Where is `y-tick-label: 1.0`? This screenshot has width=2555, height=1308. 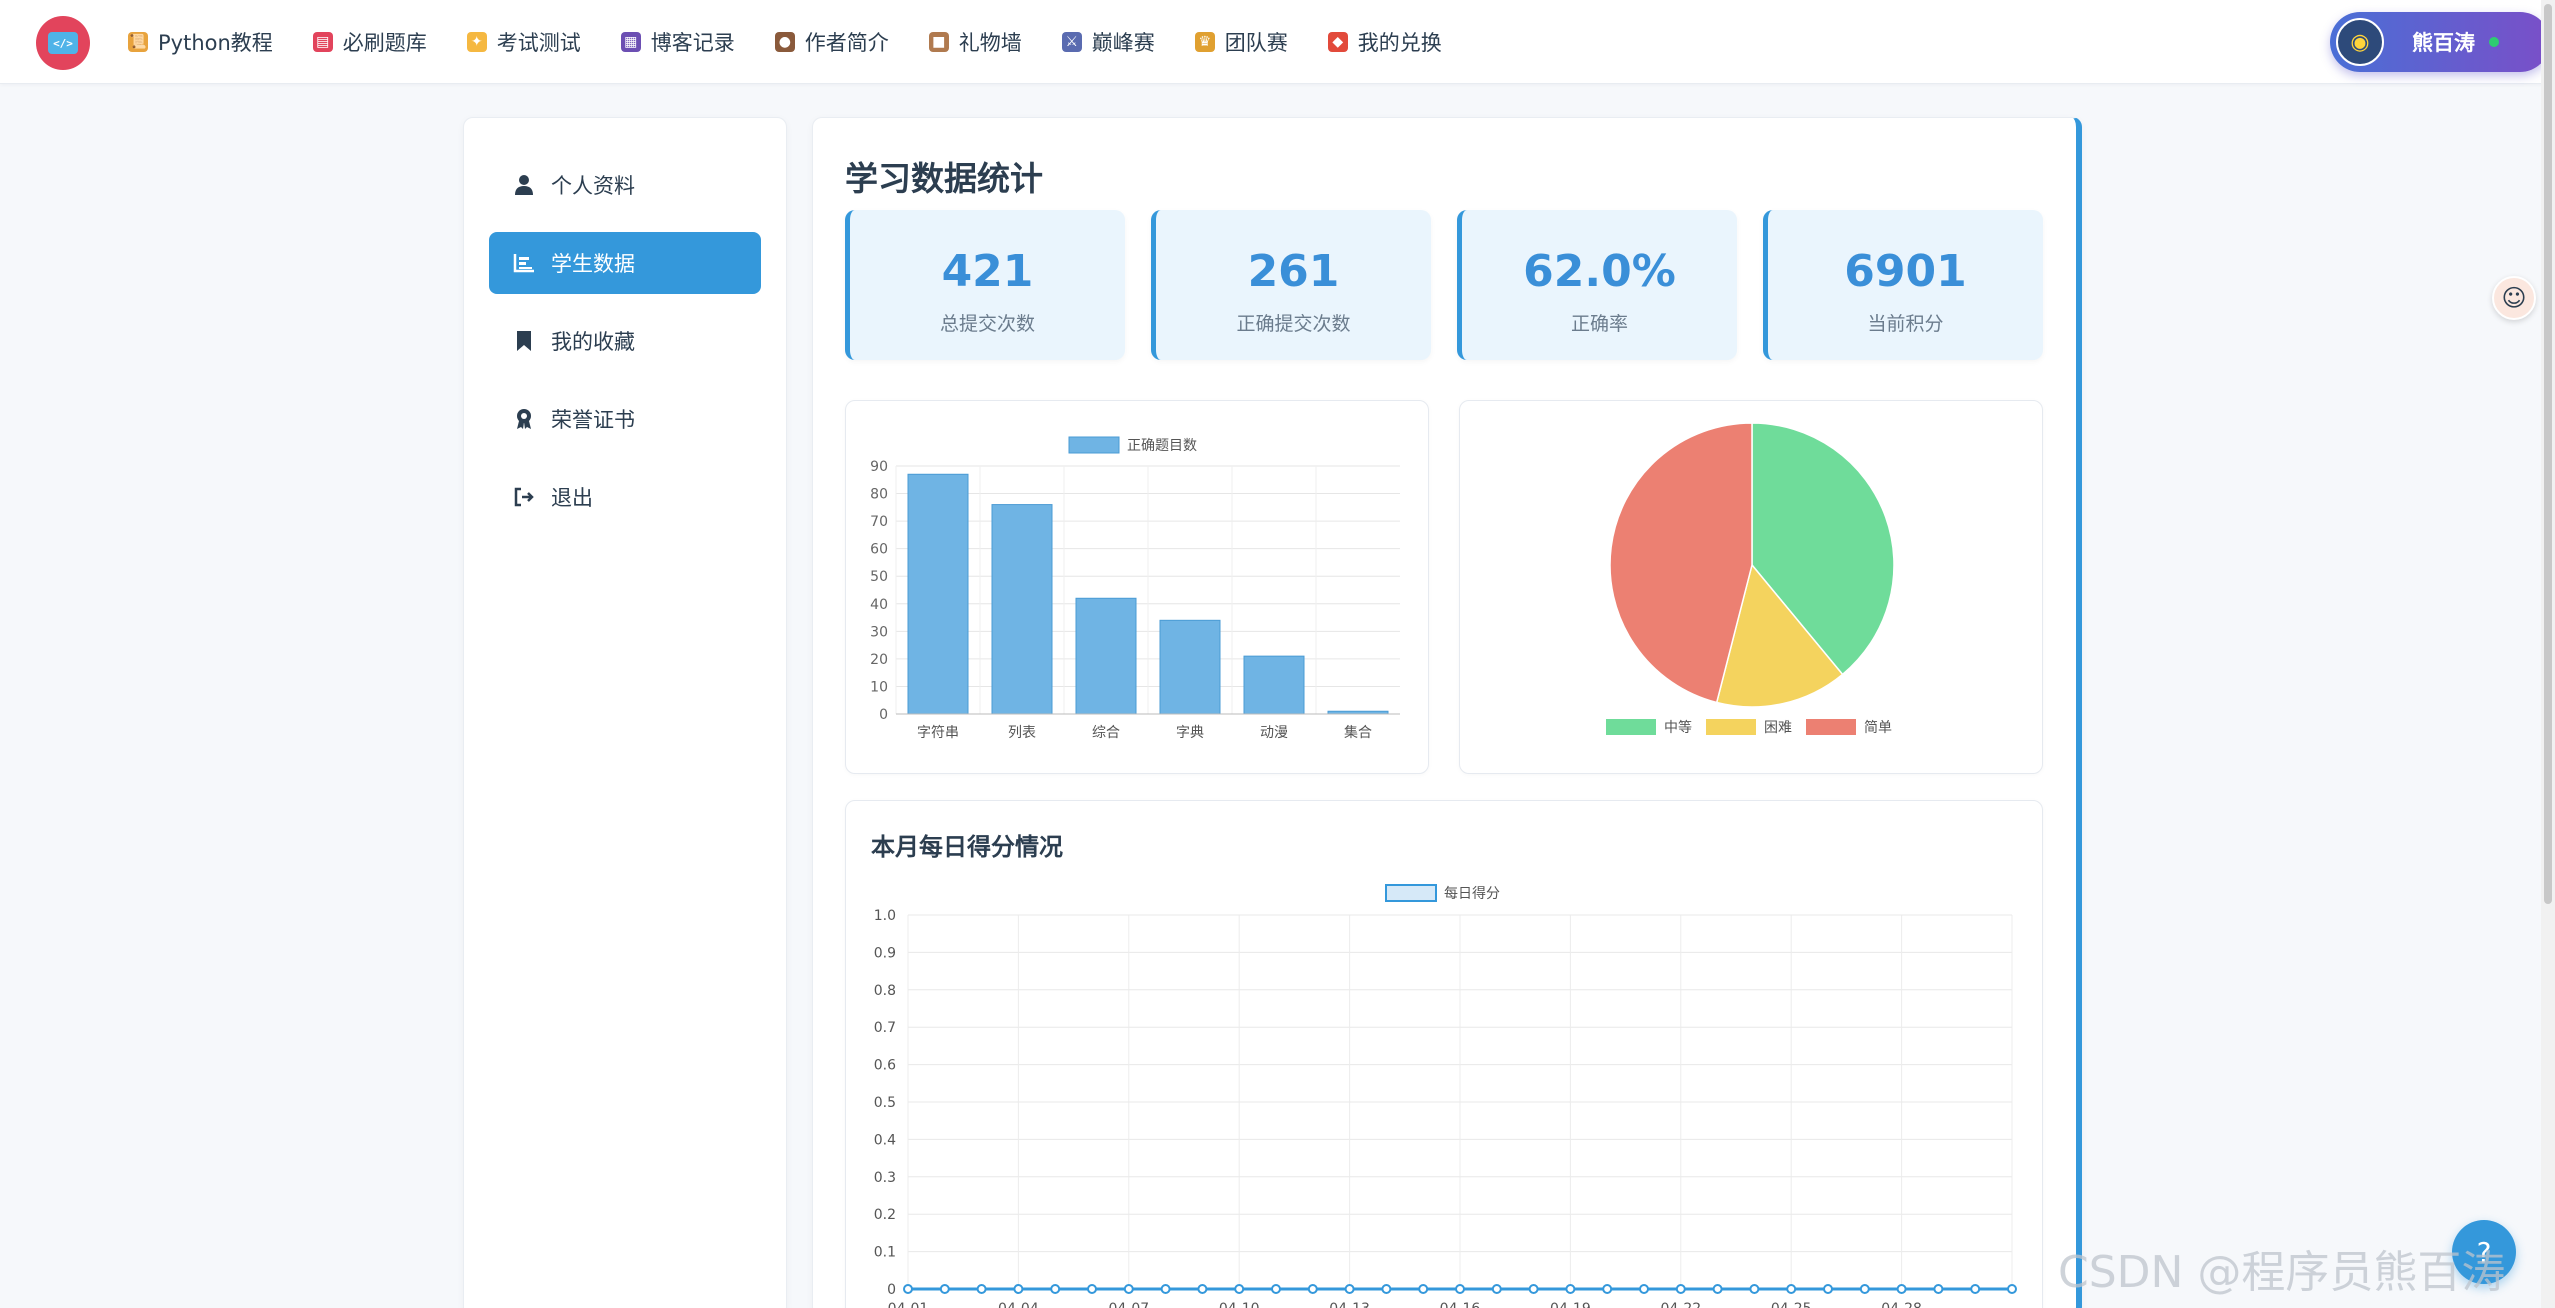
y-tick-label: 1.0 is located at coordinates (885, 916).